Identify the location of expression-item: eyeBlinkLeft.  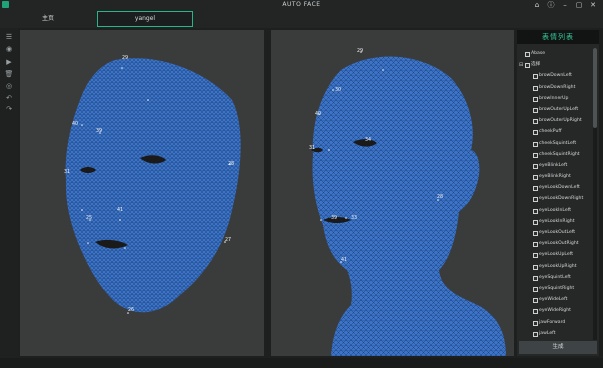
(555, 165).